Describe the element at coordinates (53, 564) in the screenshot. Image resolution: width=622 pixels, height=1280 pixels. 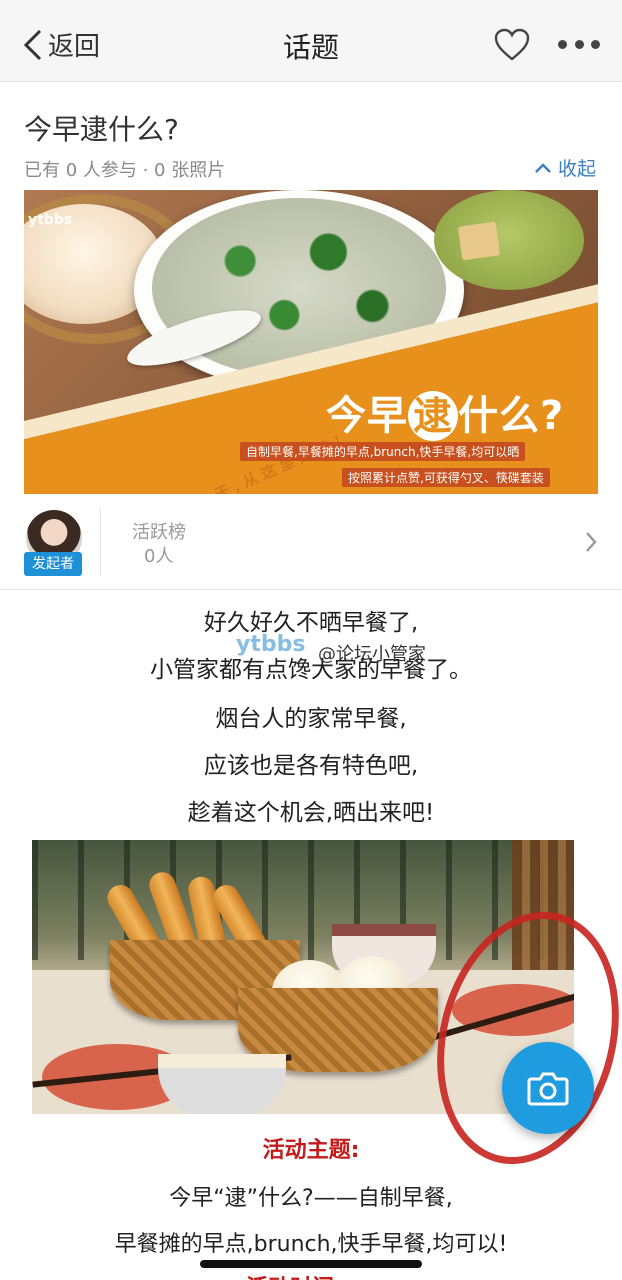
I see `initiator-badge: 发起者` at that location.